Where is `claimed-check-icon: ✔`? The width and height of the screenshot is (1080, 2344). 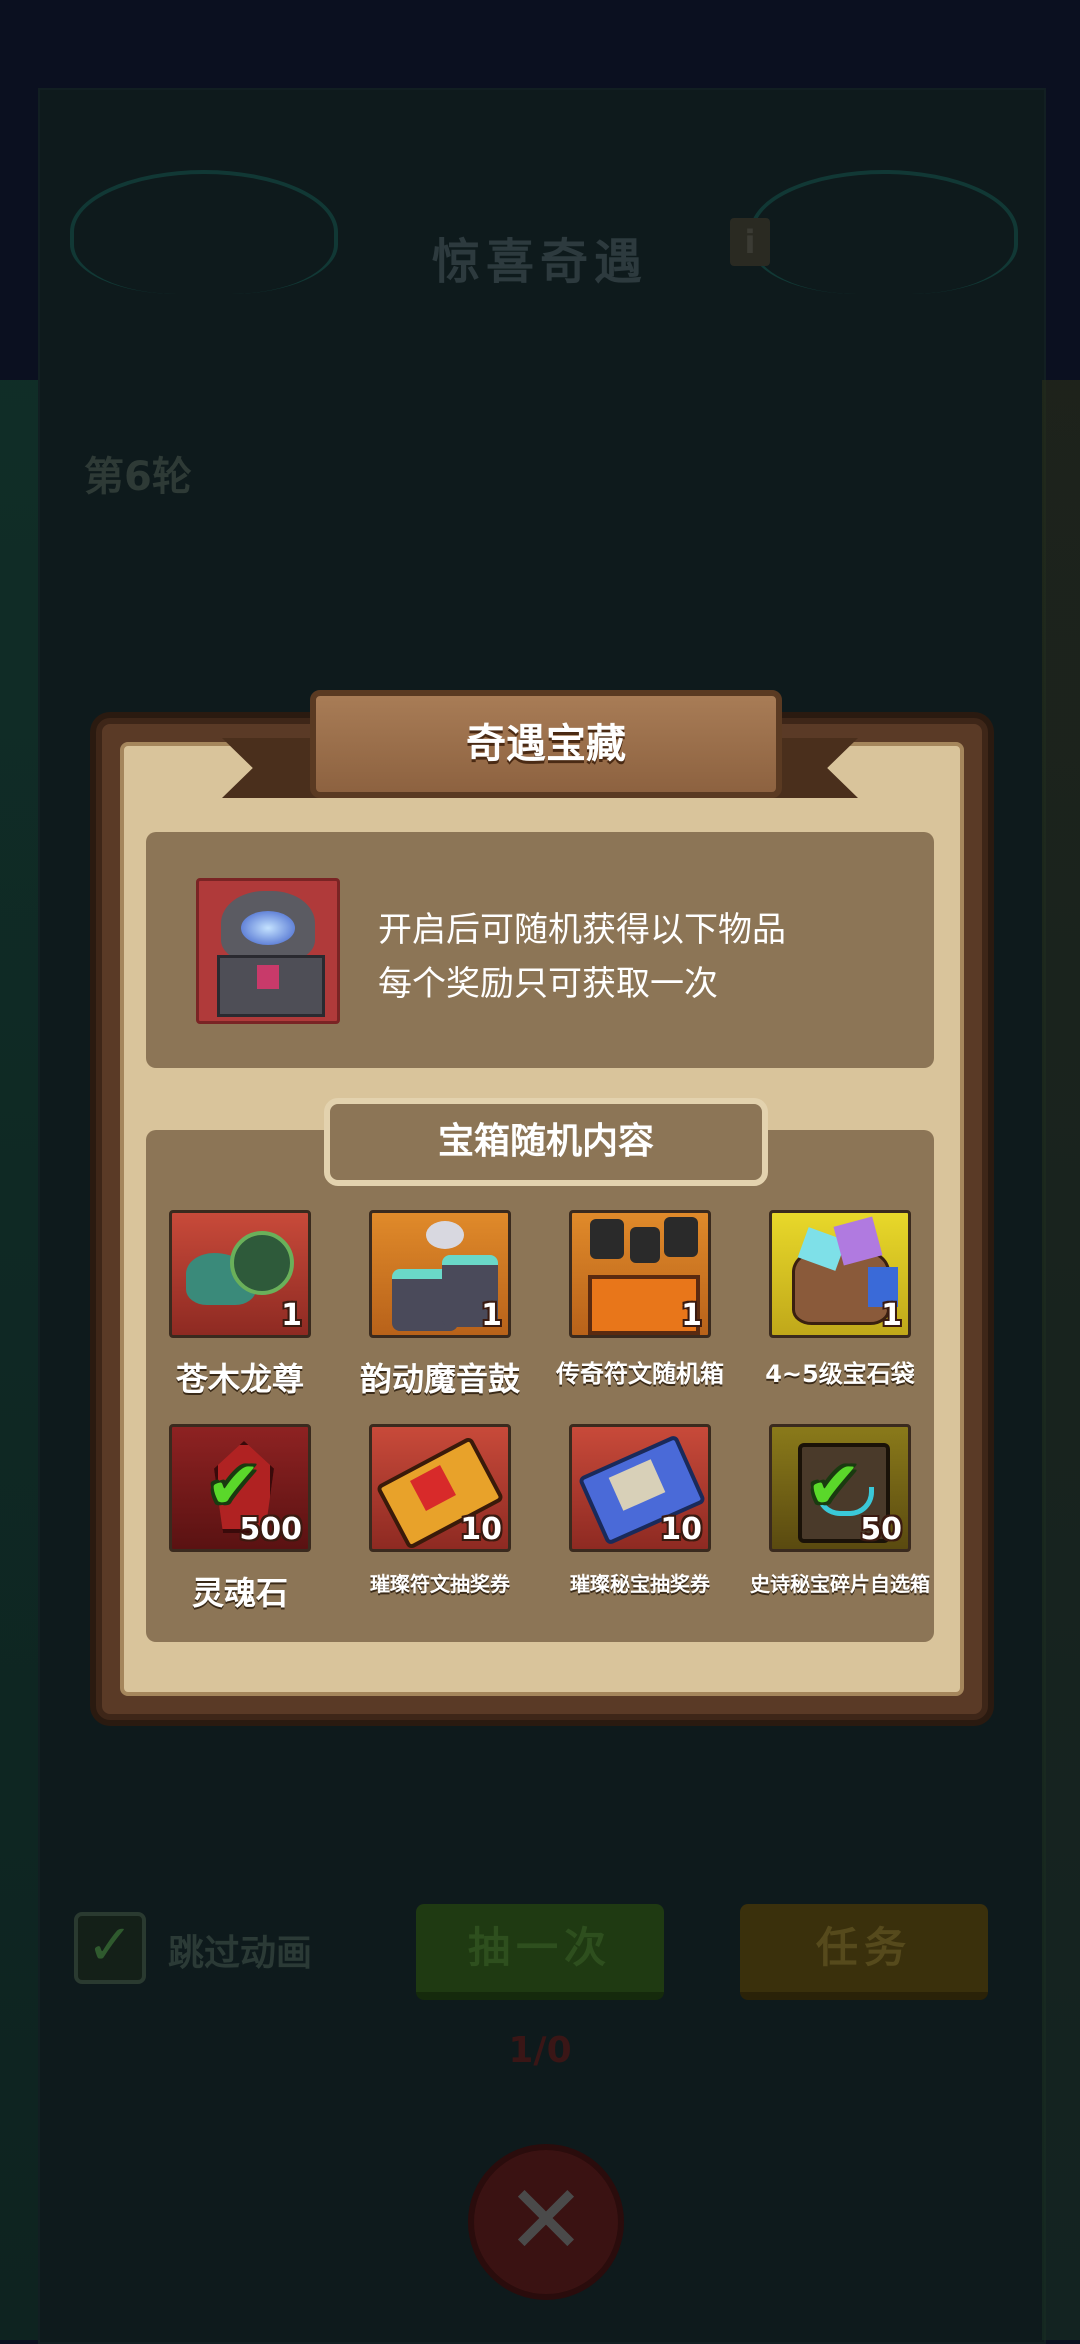 claimed-check-icon: ✔ is located at coordinates (834, 1485).